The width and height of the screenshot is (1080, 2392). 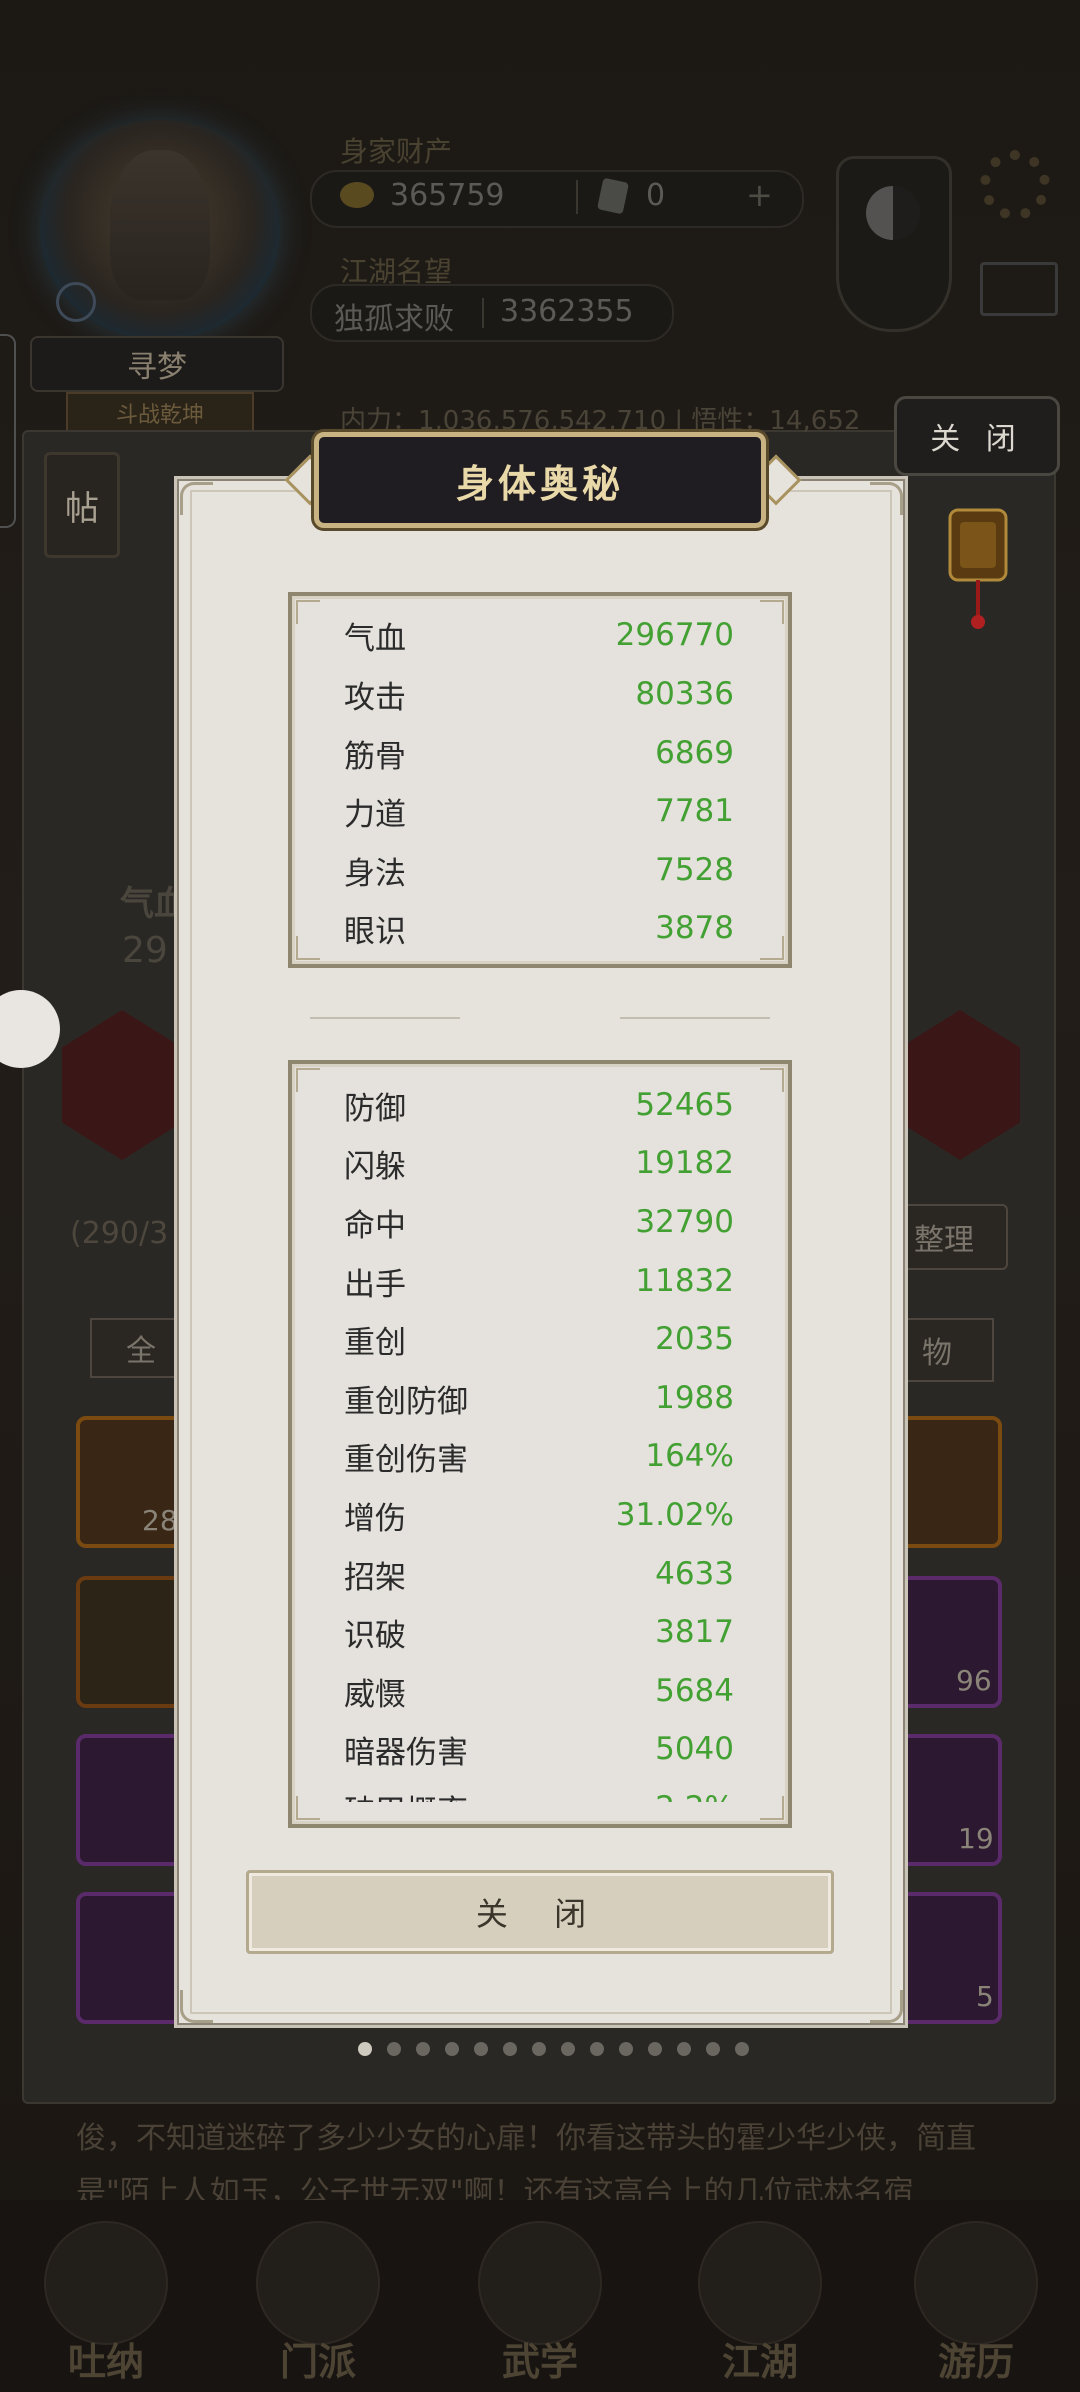 I want to click on stat-row-hidden-weapon: 暗器伤害 5040, so click(x=539, y=1749).